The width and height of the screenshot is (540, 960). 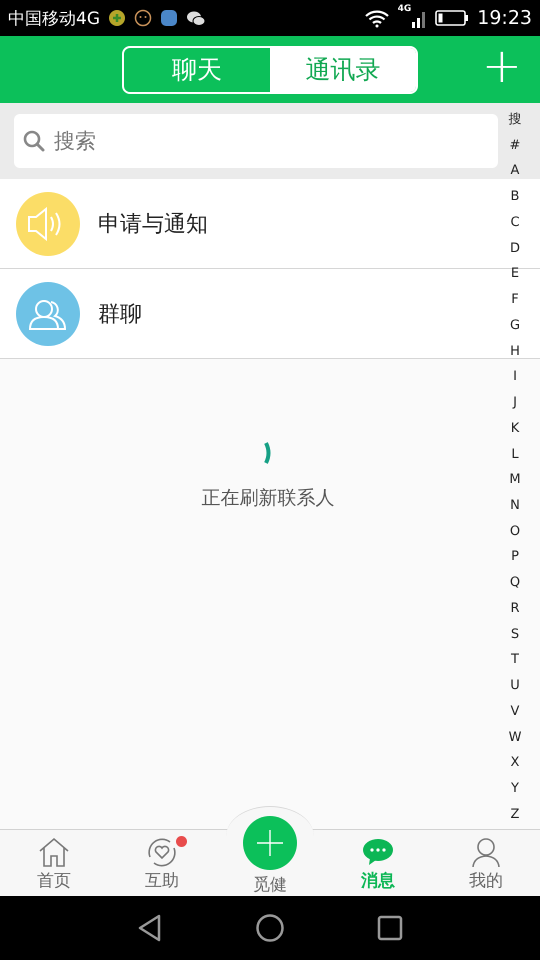 I want to click on person-icon, so click(x=486, y=852).